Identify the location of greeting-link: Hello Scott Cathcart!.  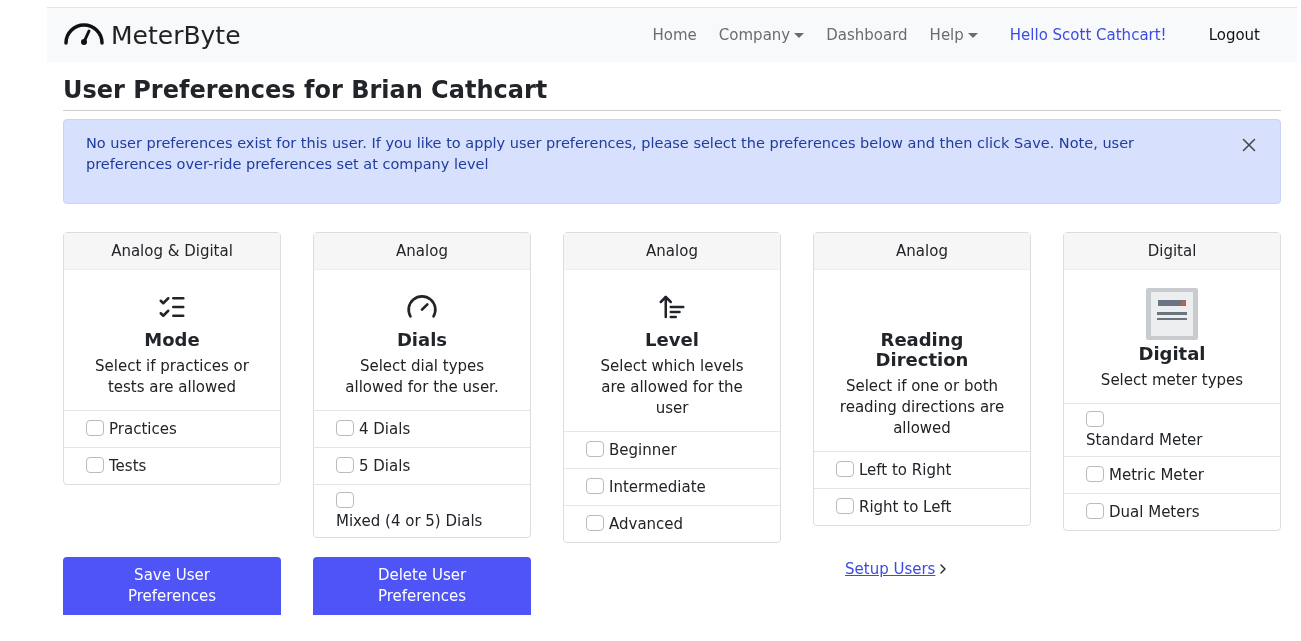
(1088, 35).